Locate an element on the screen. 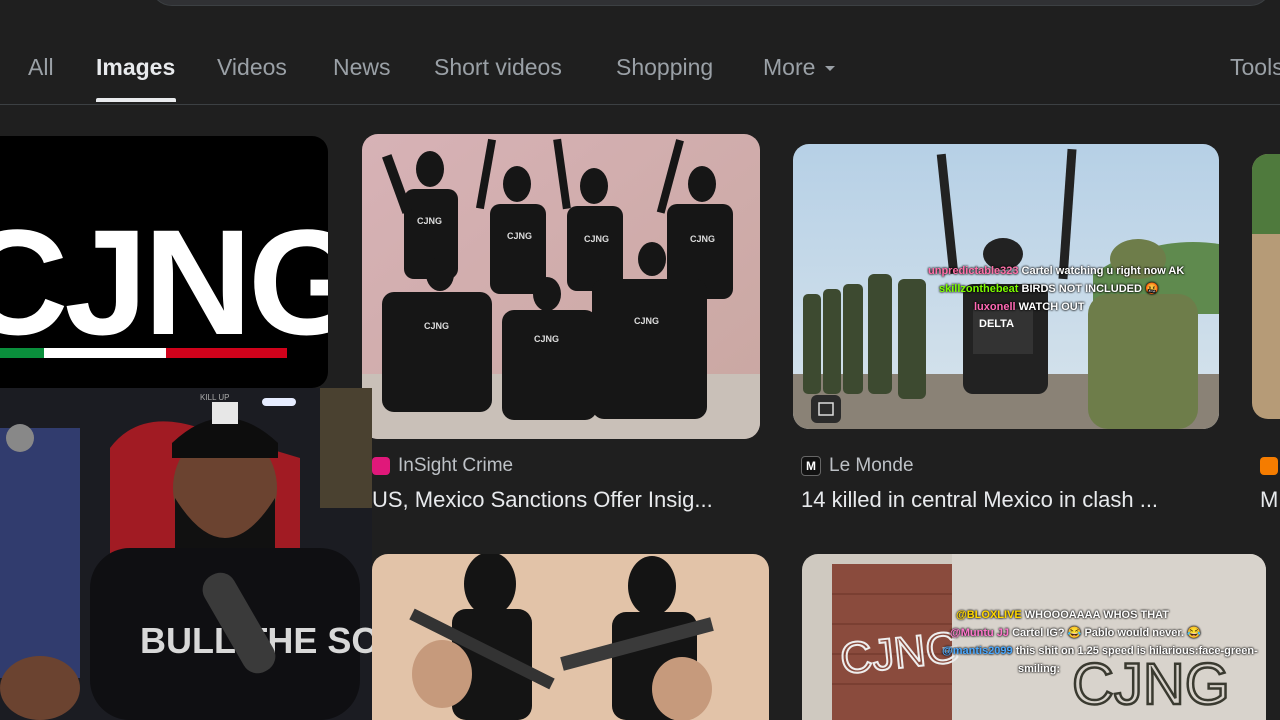 This screenshot has height=720, width=1280. svg-text: KILL UP is located at coordinates (215, 397).